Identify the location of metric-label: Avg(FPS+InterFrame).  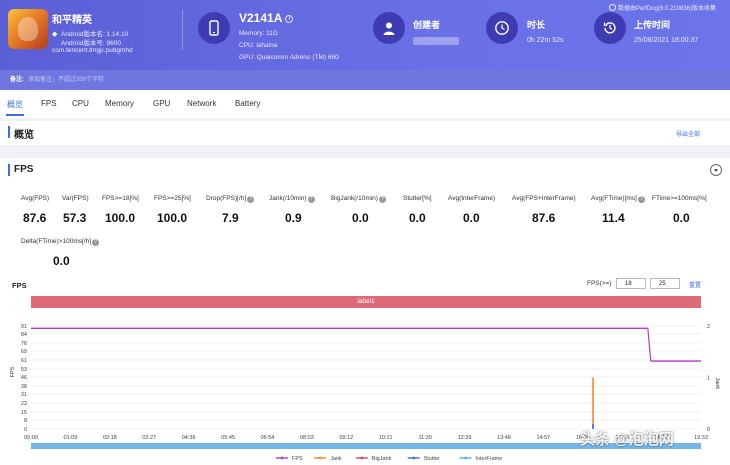
(544, 198).